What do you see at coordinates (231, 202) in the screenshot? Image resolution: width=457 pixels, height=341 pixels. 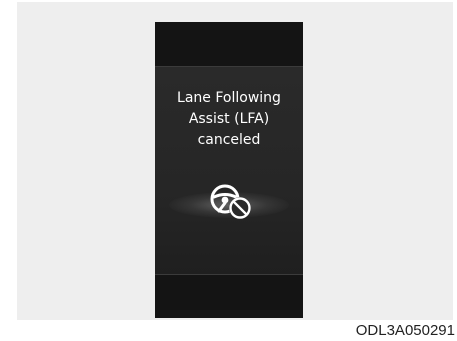 I see `steering-wheel-canceled-icon` at bounding box center [231, 202].